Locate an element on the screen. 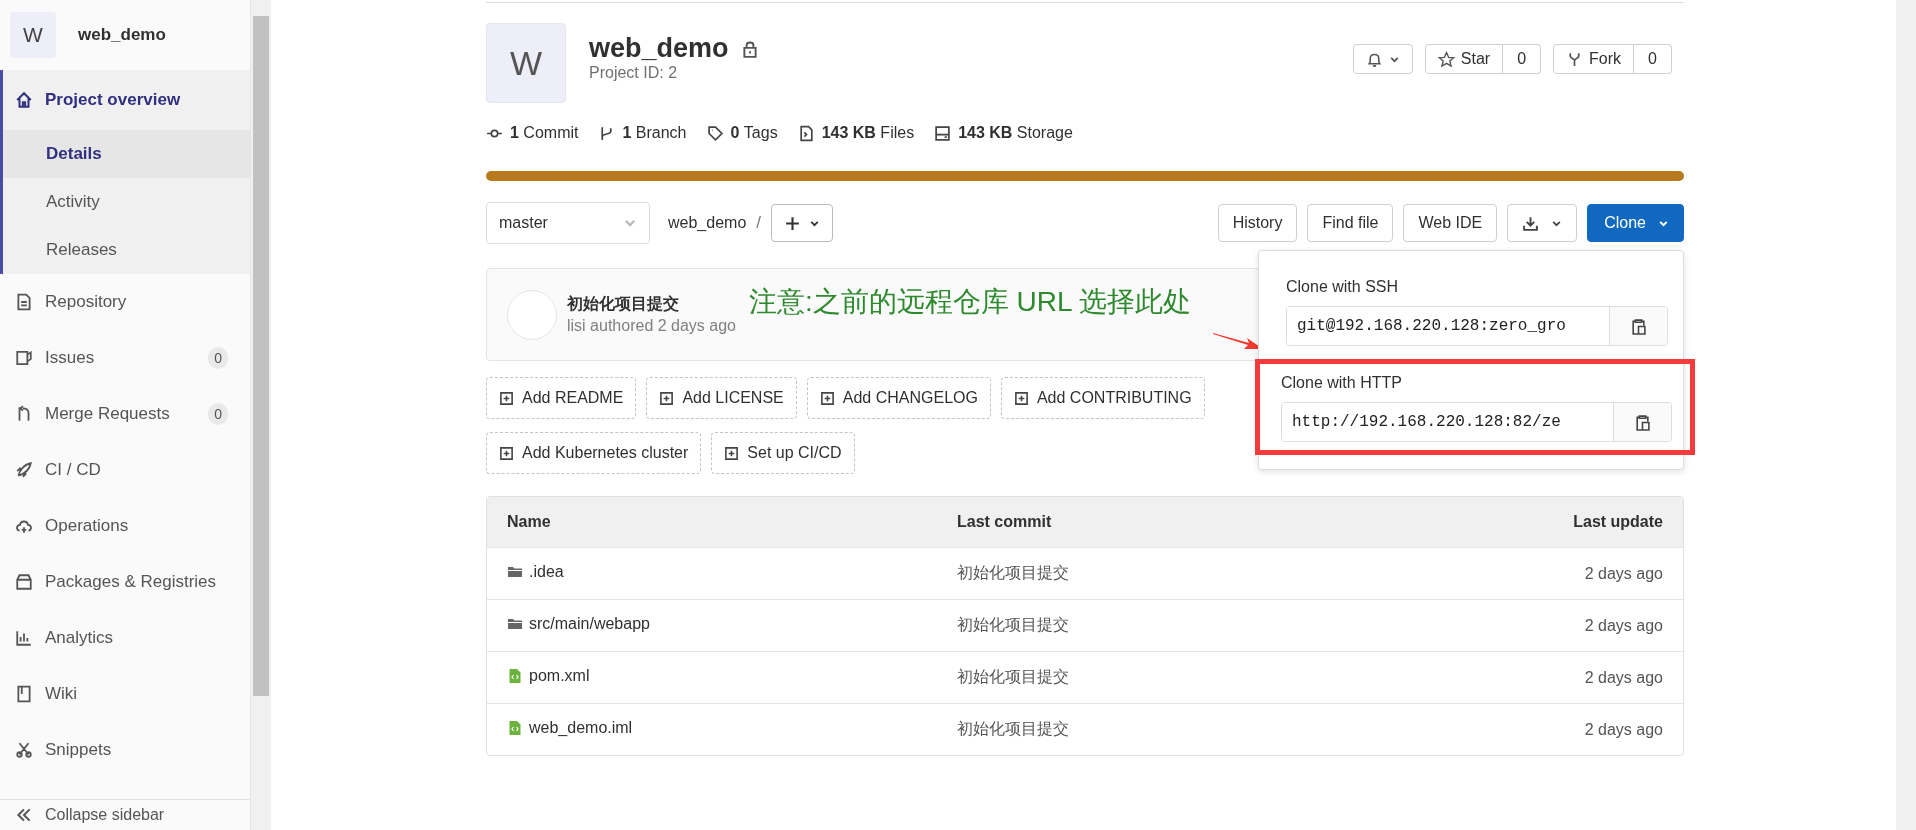 The width and height of the screenshot is (1916, 830). sidebar-item: Merge Requests 0 is located at coordinates (125, 414).